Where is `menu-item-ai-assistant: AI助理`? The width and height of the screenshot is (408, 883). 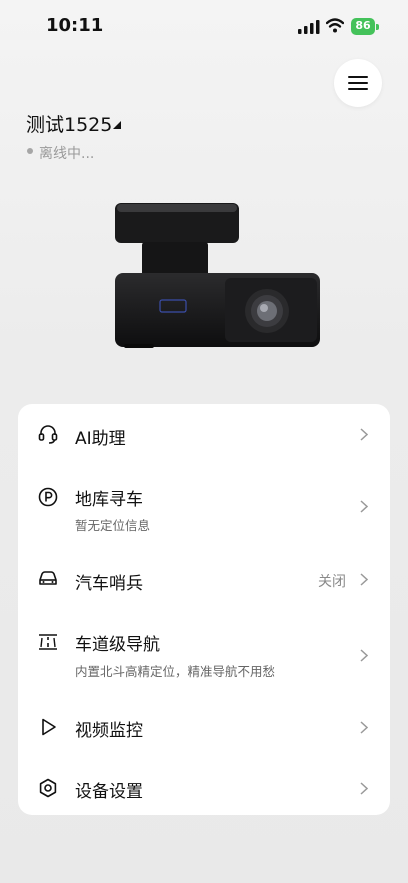
menu-item-ai-assistant: AI助理 is located at coordinates (204, 435).